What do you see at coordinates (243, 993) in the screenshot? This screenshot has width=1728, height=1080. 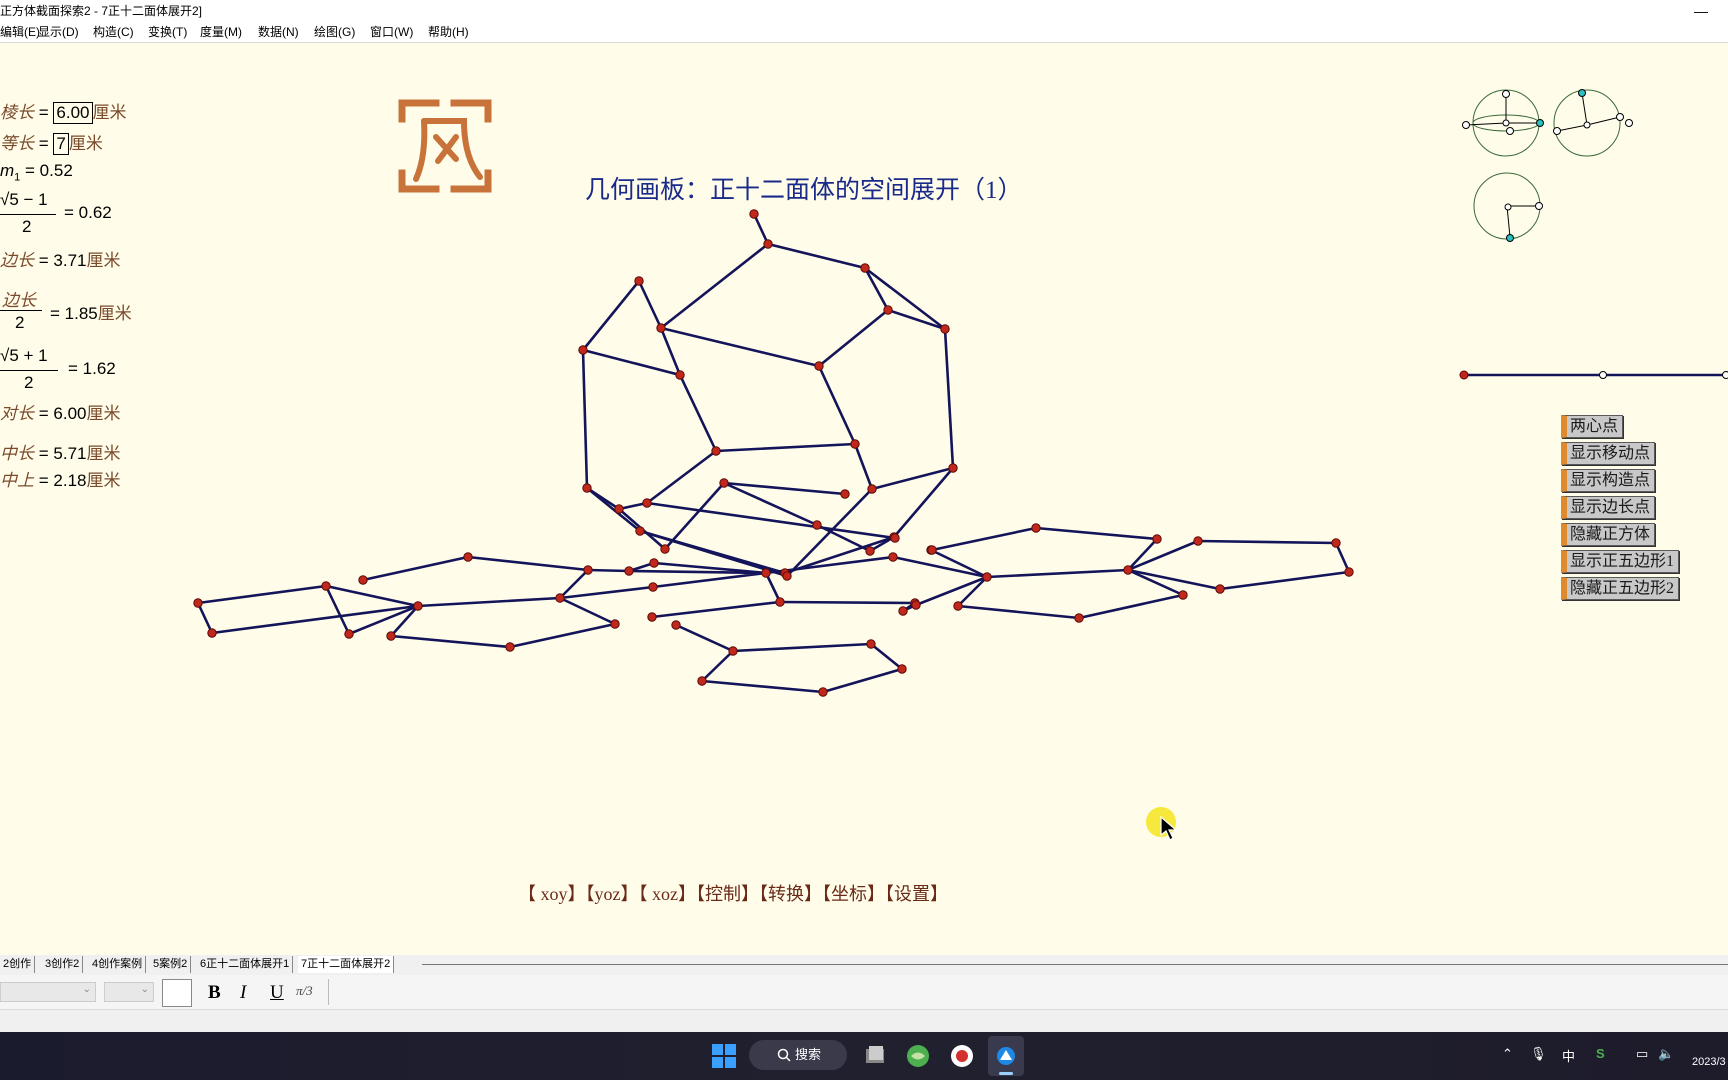 I see `italic-button: I` at bounding box center [243, 993].